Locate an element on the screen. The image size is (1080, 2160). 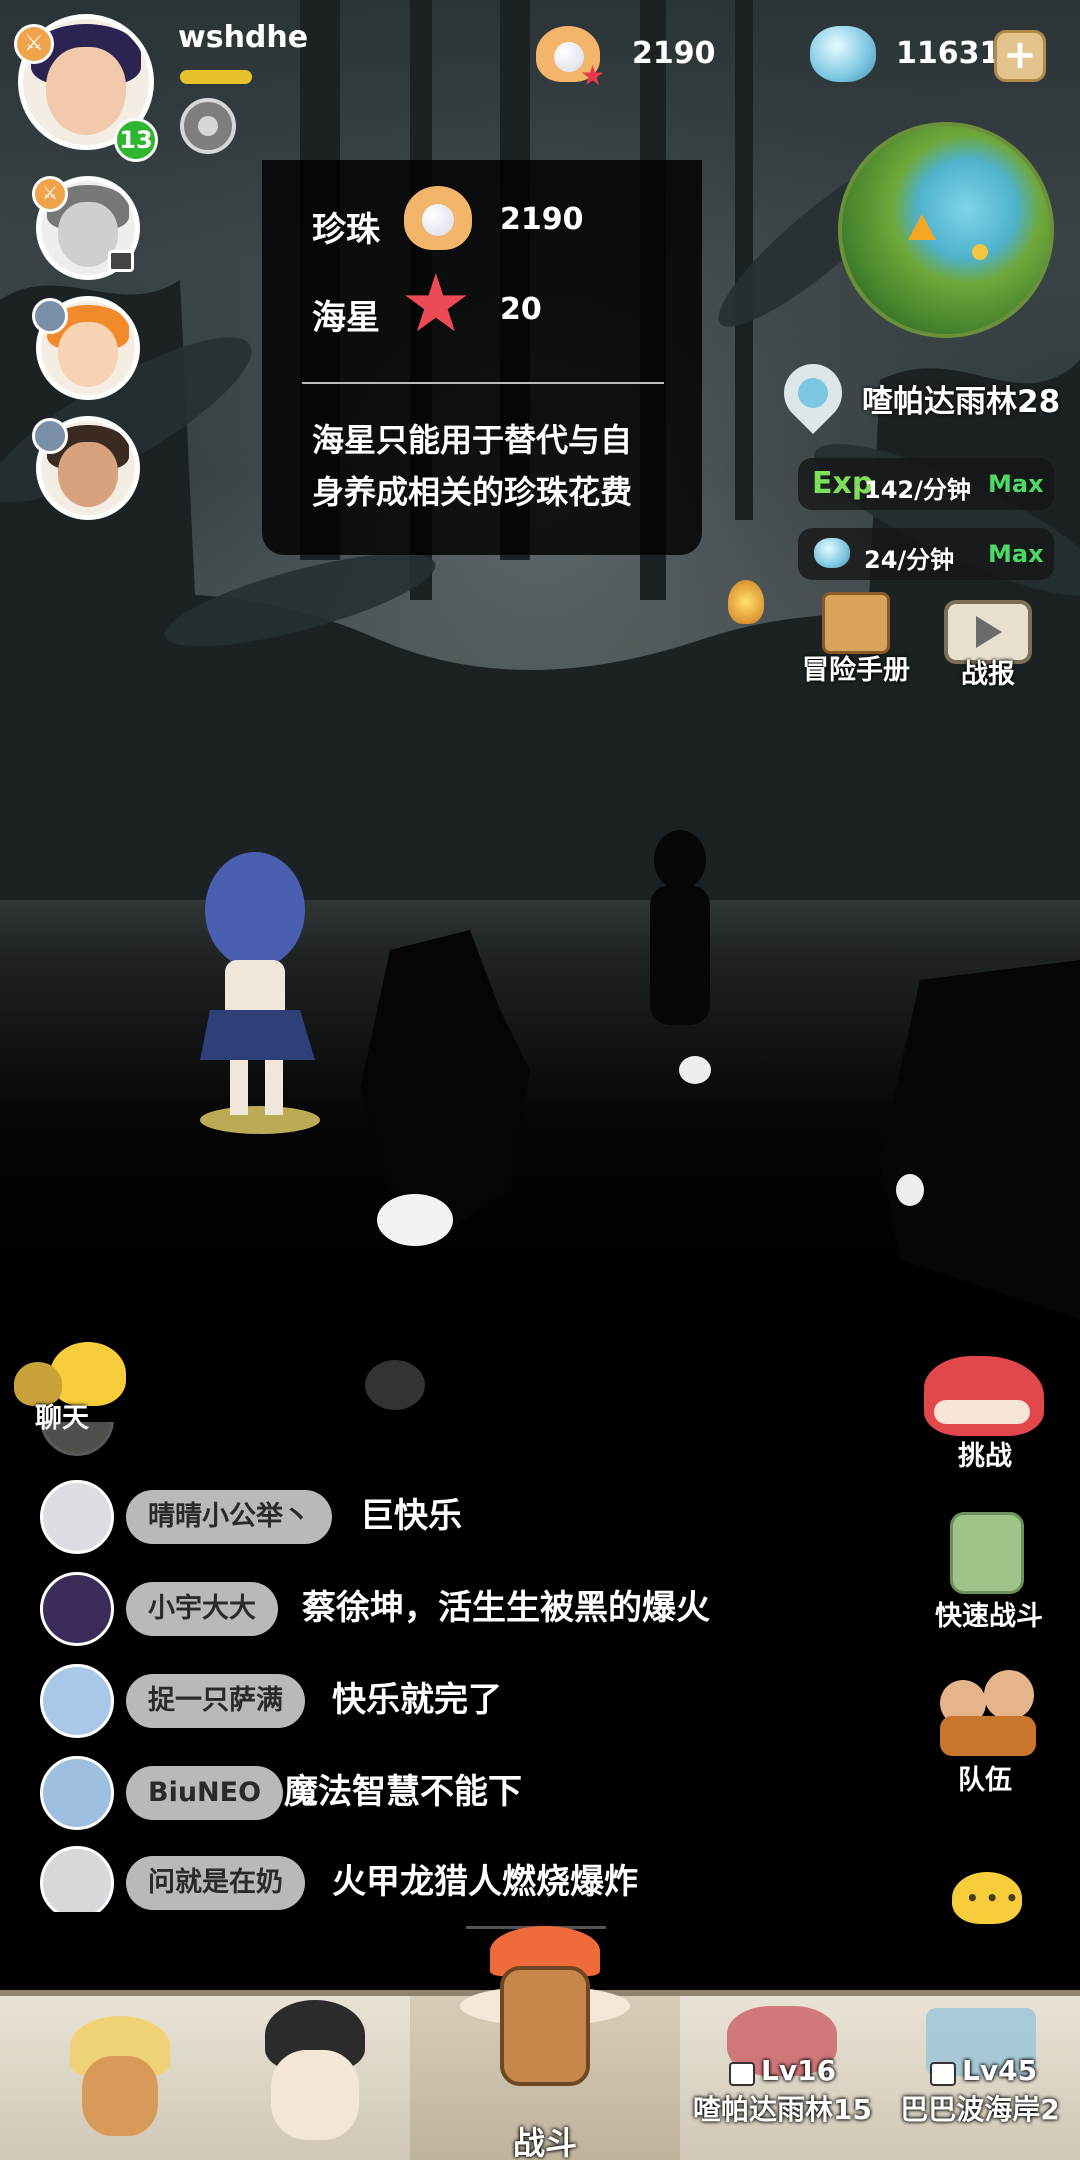
player-name: wshdhe is located at coordinates (243, 37).